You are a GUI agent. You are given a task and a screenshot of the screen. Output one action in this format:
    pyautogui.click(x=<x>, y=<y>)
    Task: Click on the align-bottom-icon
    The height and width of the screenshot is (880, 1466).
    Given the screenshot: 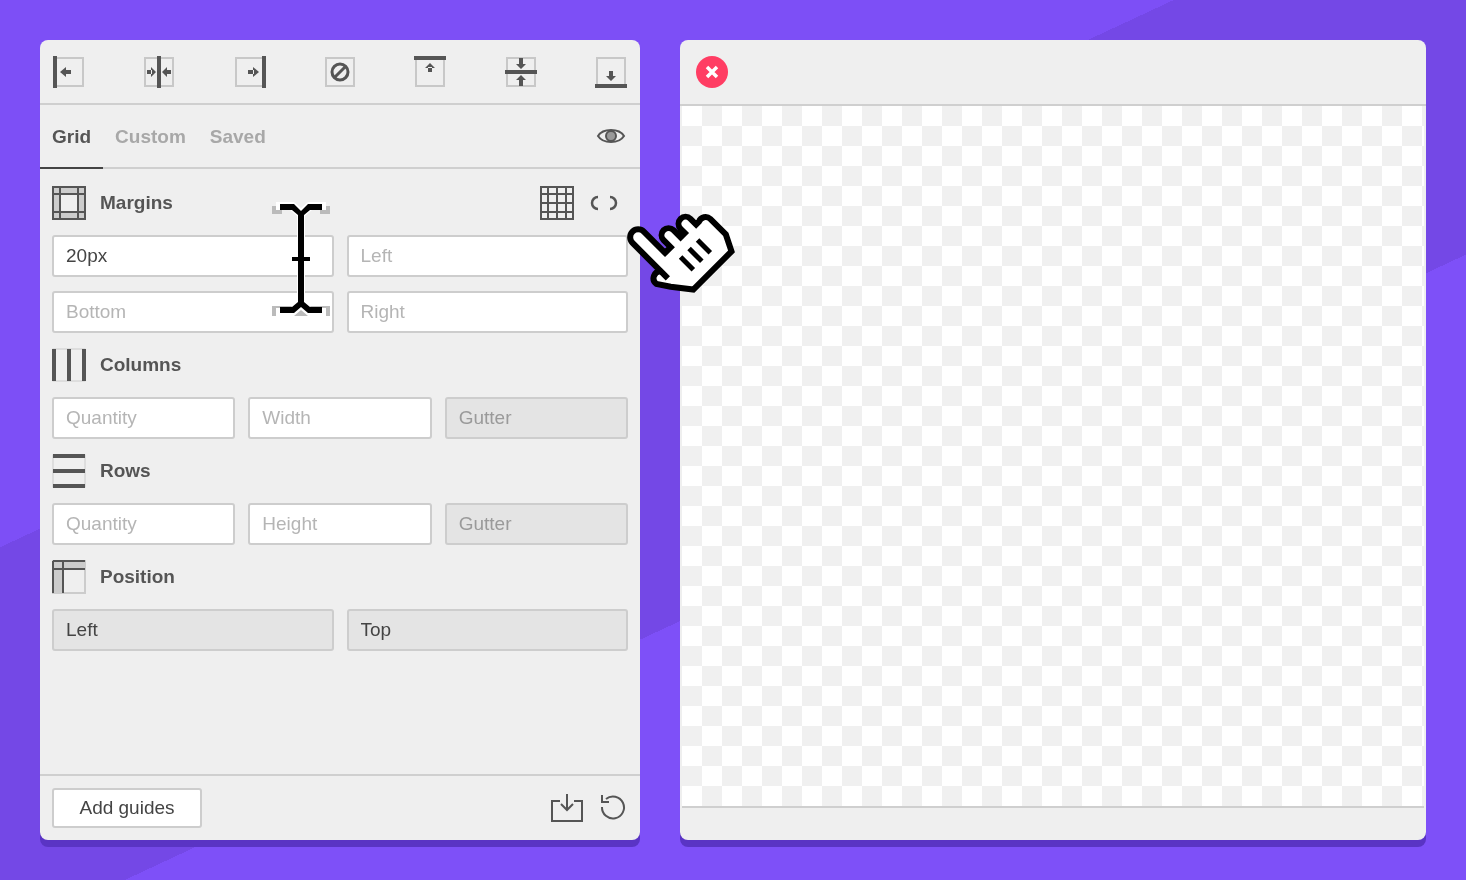 What is the action you would take?
    pyautogui.click(x=610, y=71)
    